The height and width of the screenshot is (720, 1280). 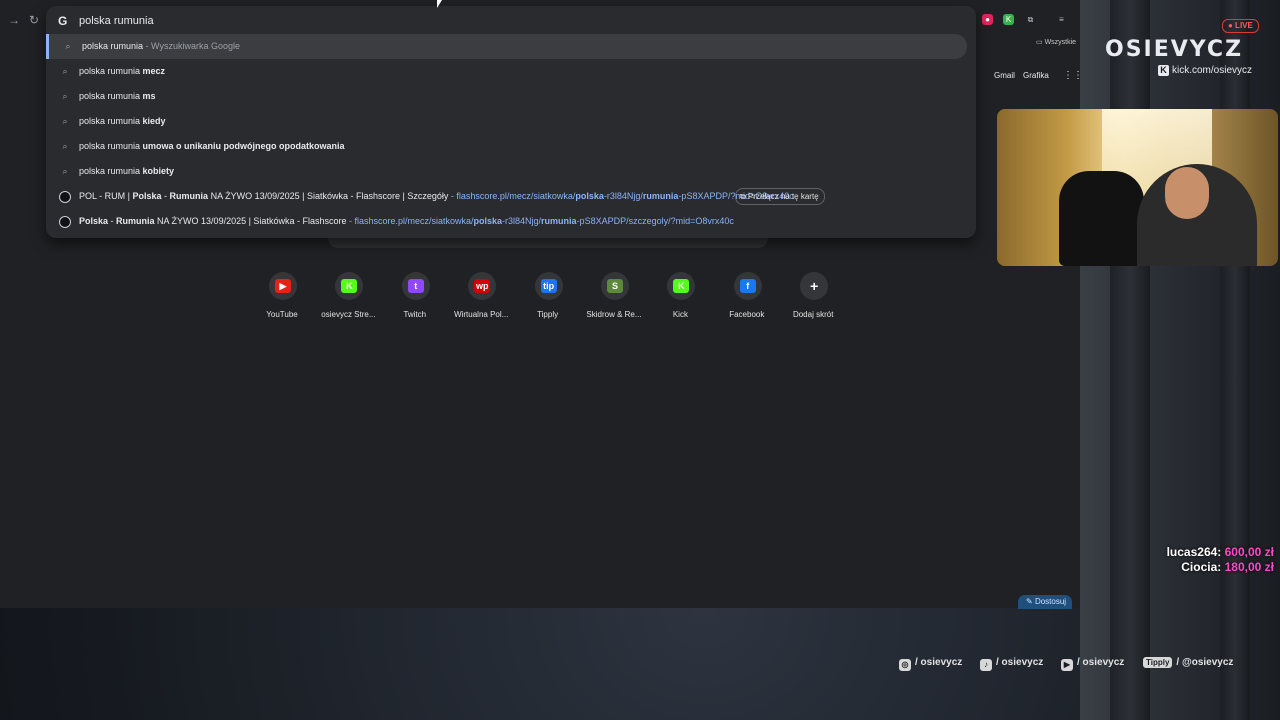 I want to click on shortcut-tile: + Dodaj skrót, so click(x=813, y=298).